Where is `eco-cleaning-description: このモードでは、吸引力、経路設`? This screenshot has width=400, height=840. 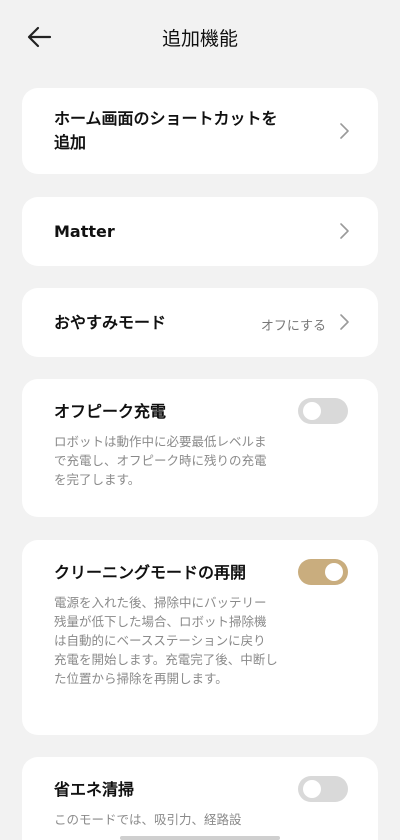 eco-cleaning-description: このモードでは、吸引力、経路設 is located at coordinates (148, 819).